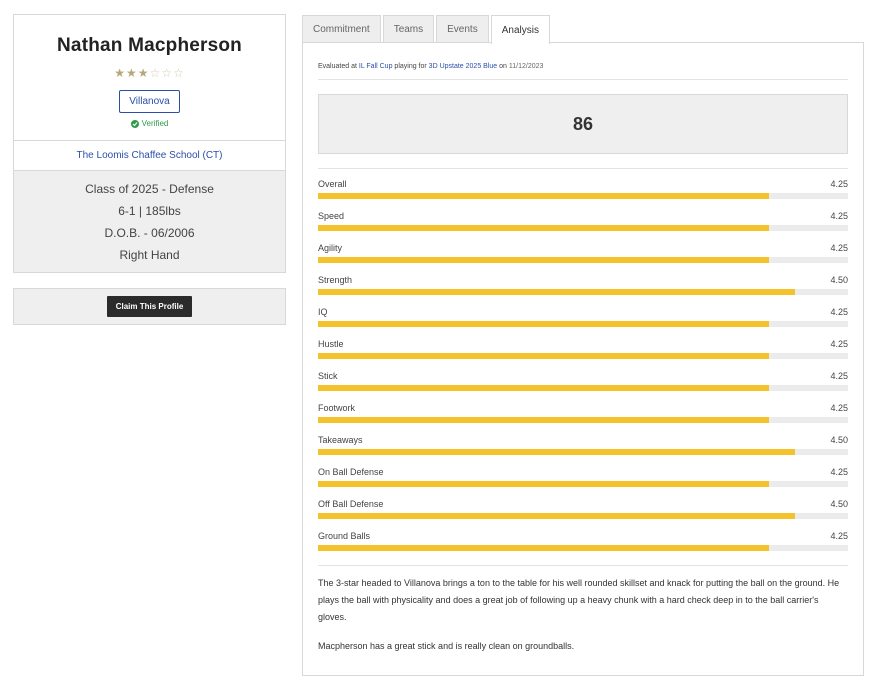  I want to click on tab-events: Events, so click(462, 28).